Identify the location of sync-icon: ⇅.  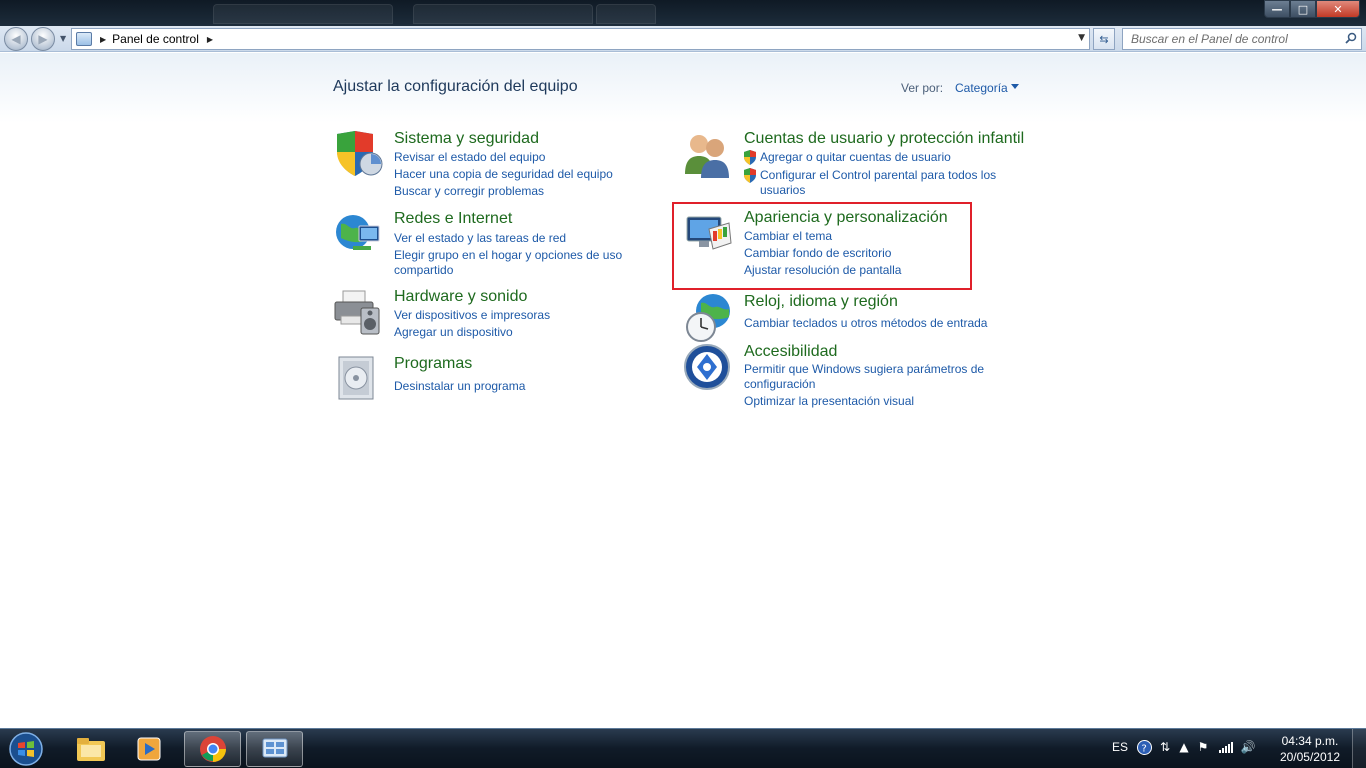
(1165, 747).